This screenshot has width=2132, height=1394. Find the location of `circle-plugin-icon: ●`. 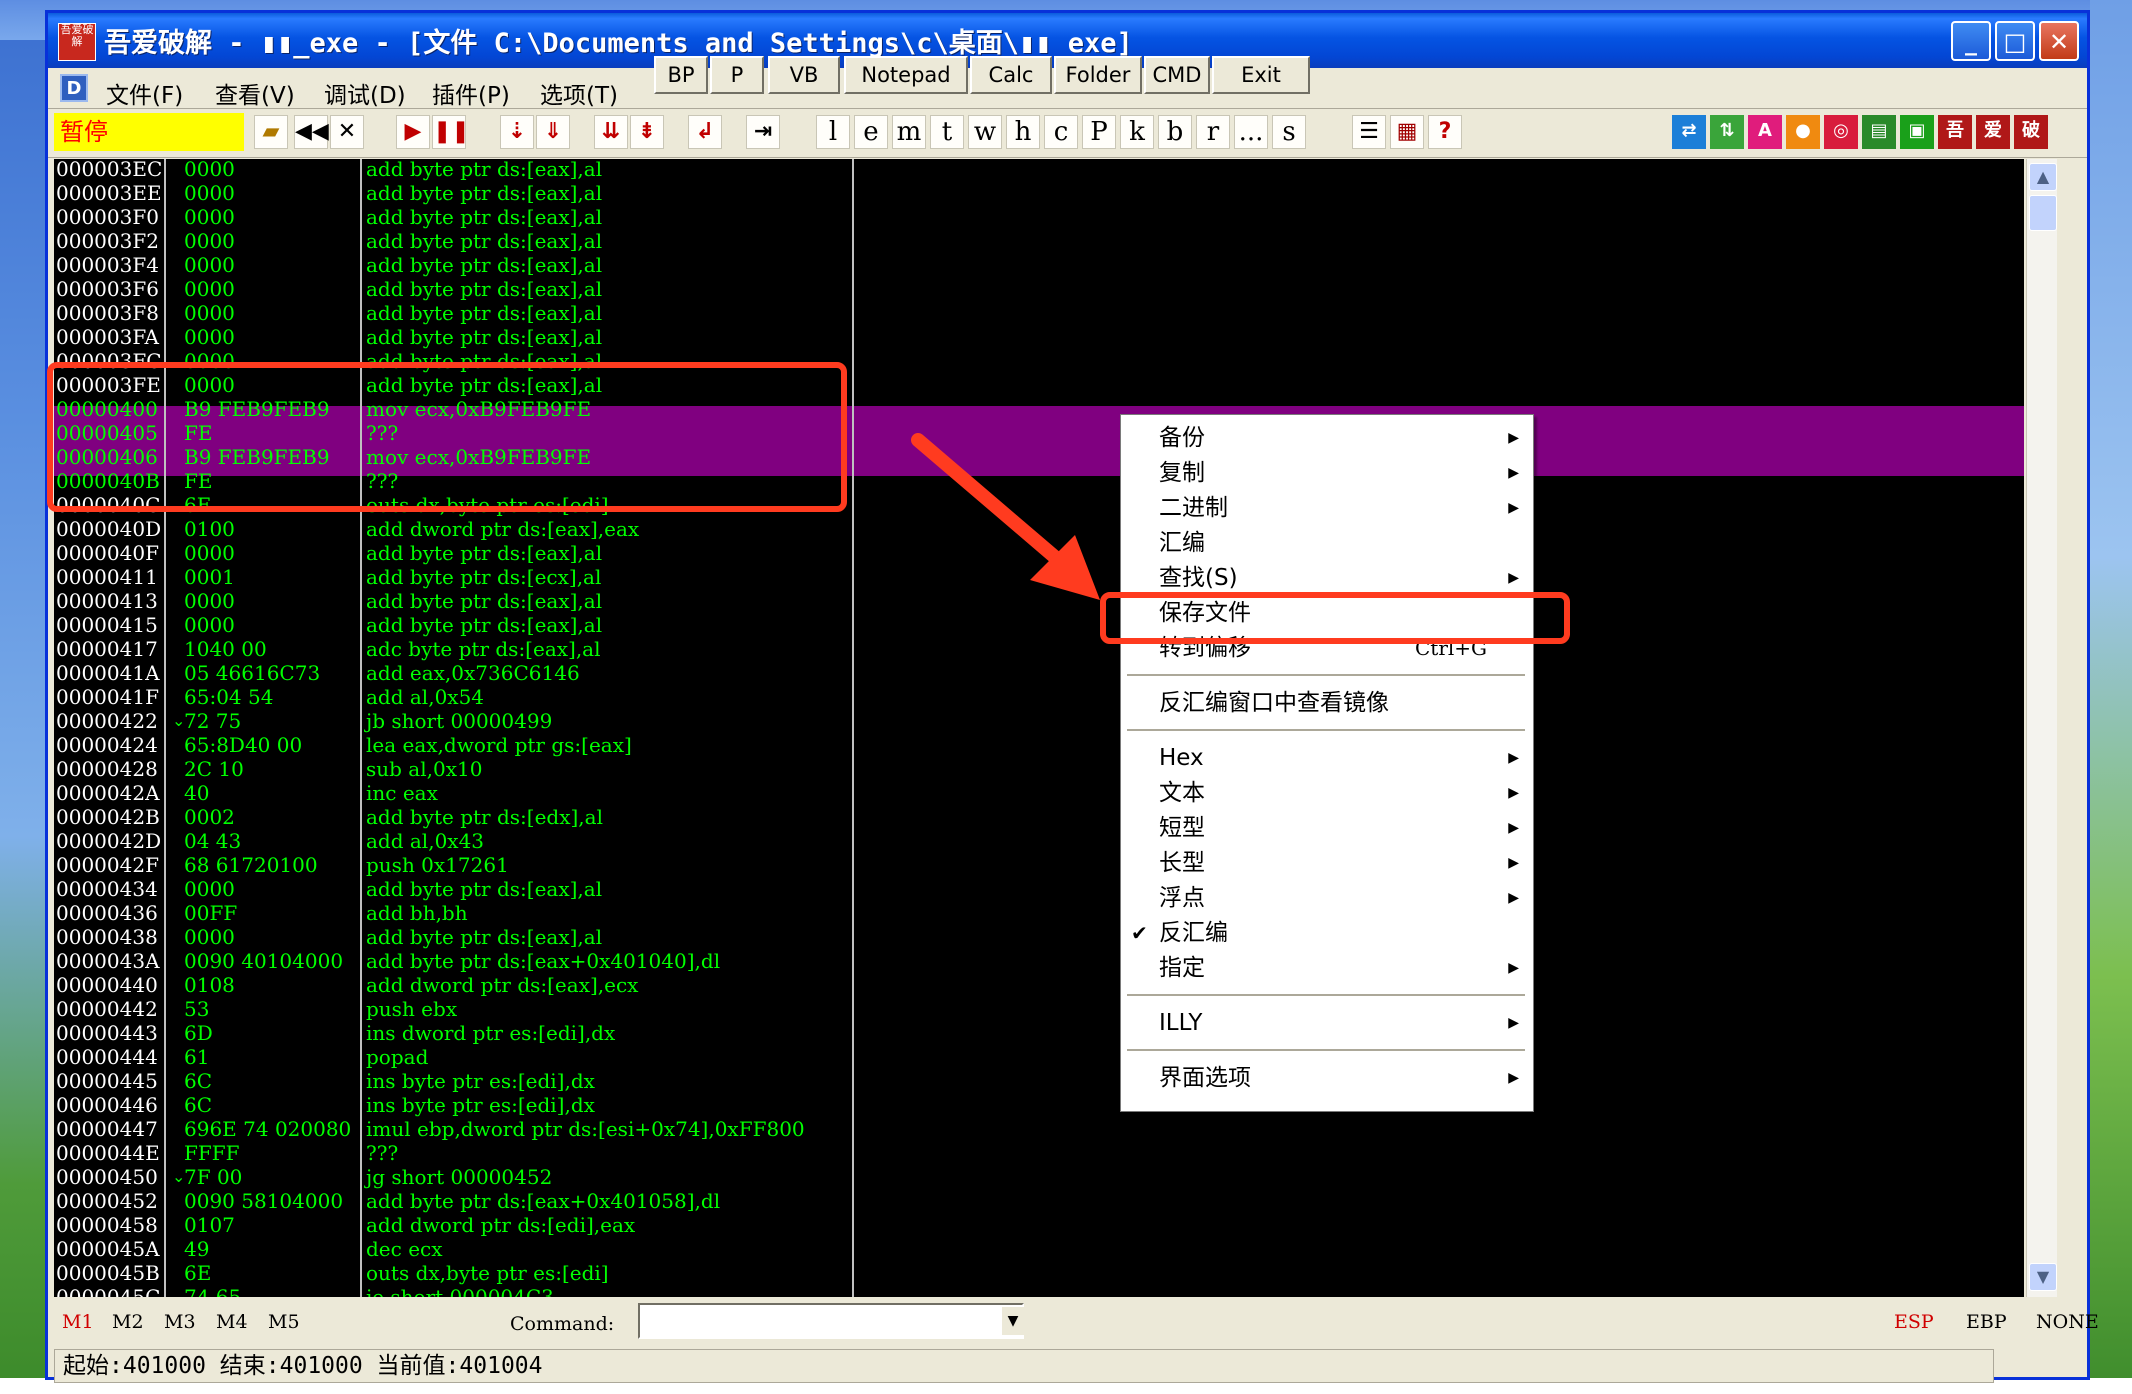

circle-plugin-icon: ● is located at coordinates (1803, 132).